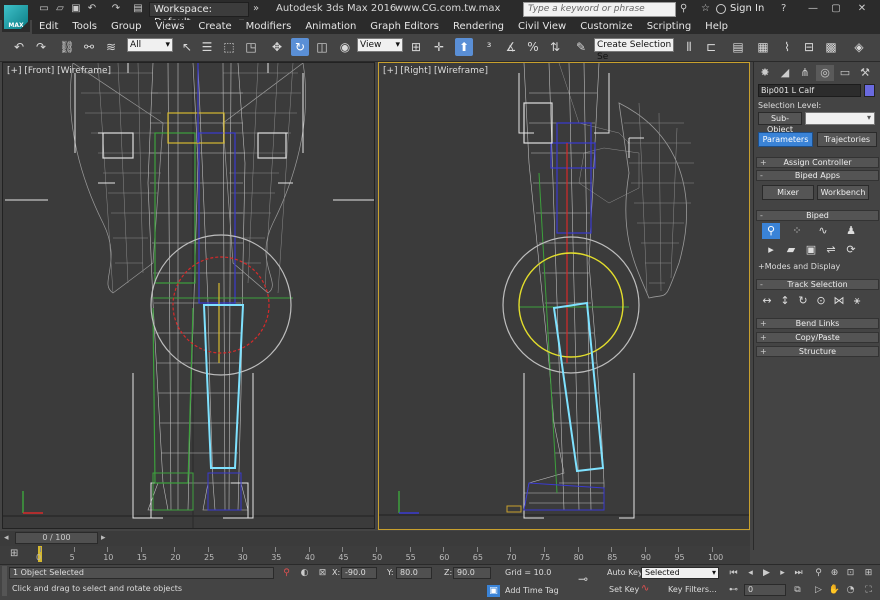 The width and height of the screenshot is (880, 600). Describe the element at coordinates (834, 573) in the screenshot. I see `zoom-all-icon: ⊕` at that location.